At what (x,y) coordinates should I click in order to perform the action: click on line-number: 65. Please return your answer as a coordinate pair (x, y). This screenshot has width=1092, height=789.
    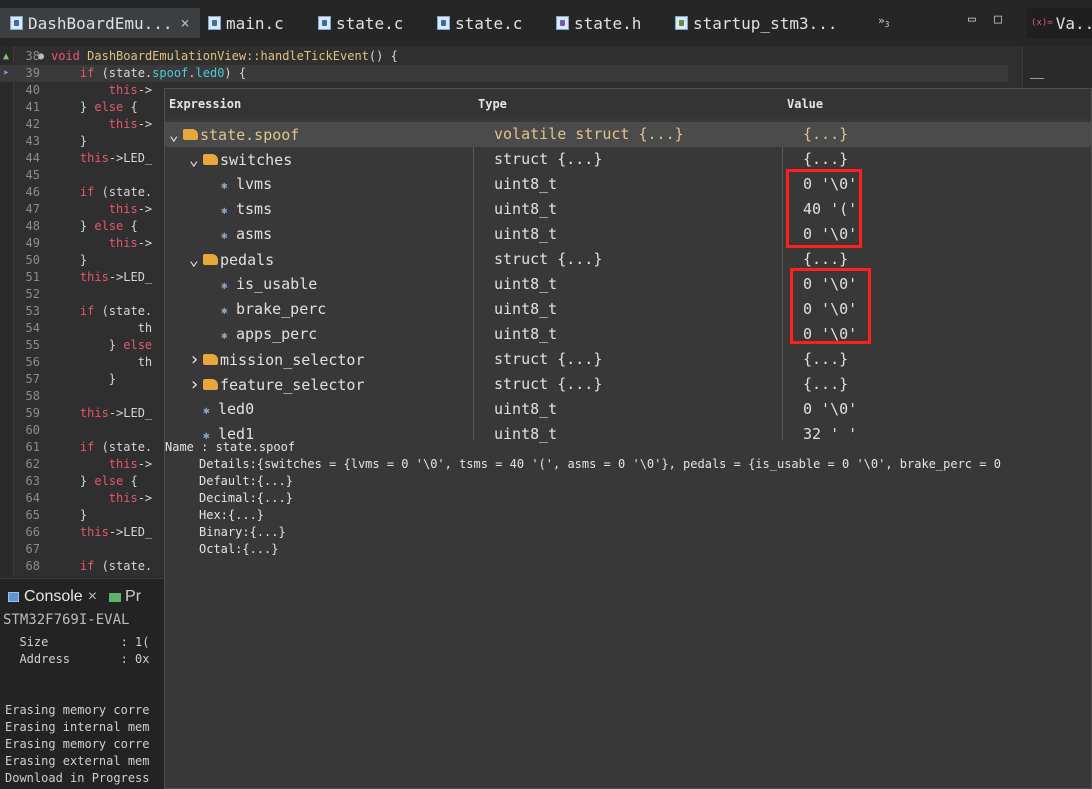
    Looking at the image, I should click on (32, 515).